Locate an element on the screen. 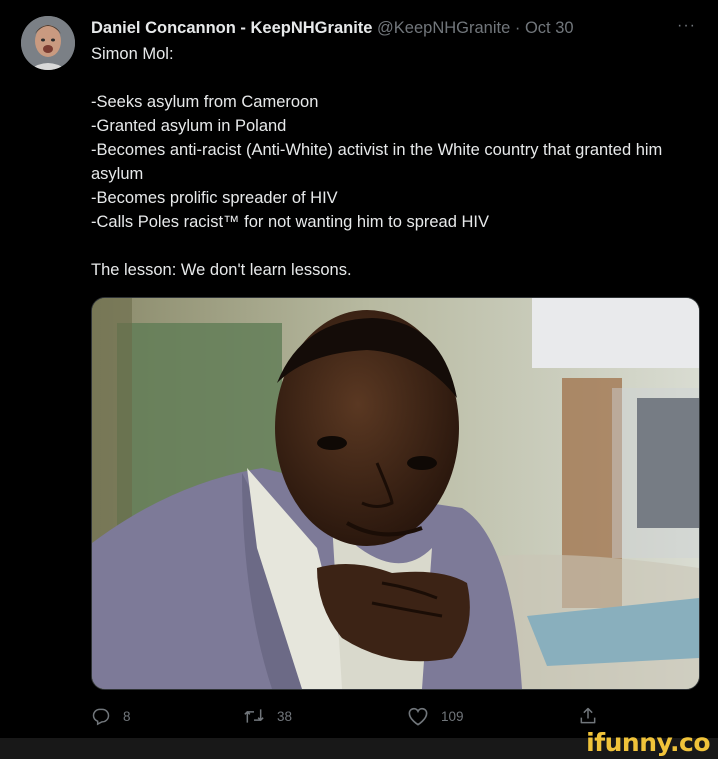  author-handle: @KeepNHGranite is located at coordinates (443, 28).